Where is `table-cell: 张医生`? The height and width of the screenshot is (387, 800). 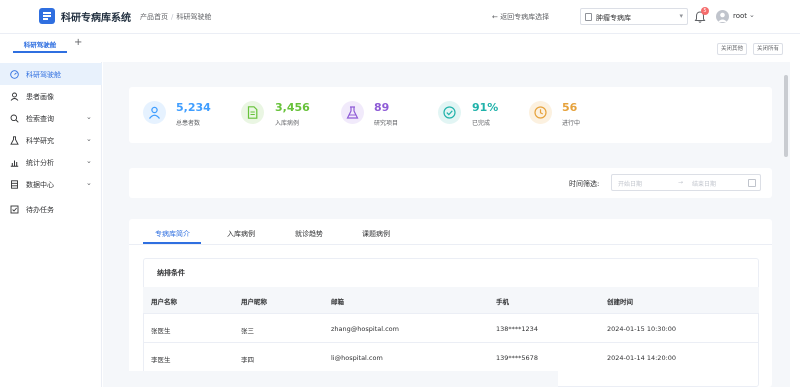 table-cell: 张医生 is located at coordinates (161, 331).